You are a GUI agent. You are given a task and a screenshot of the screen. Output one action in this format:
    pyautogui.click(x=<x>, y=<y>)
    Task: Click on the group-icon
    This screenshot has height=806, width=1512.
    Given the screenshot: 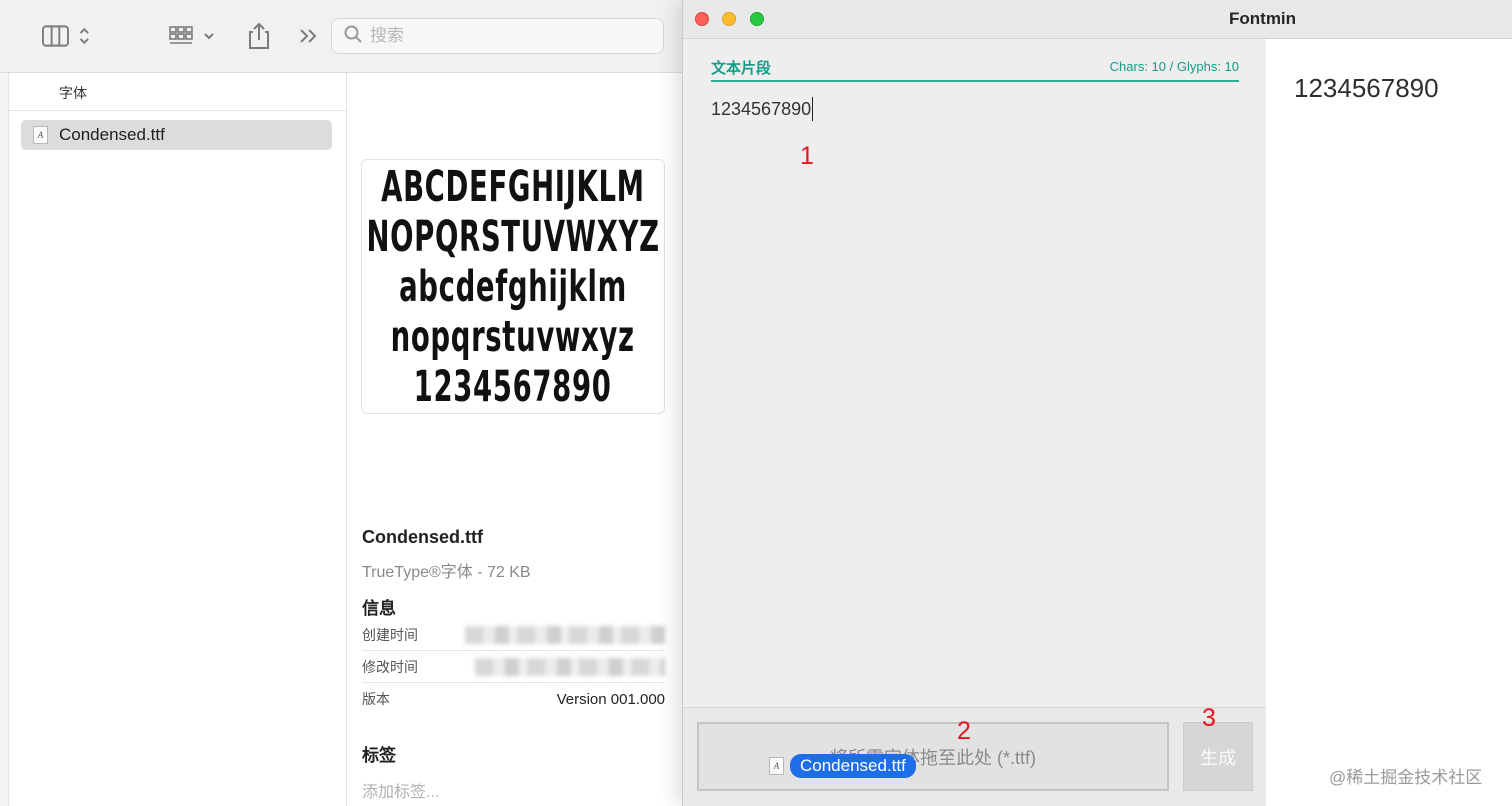 What is the action you would take?
    pyautogui.click(x=194, y=36)
    